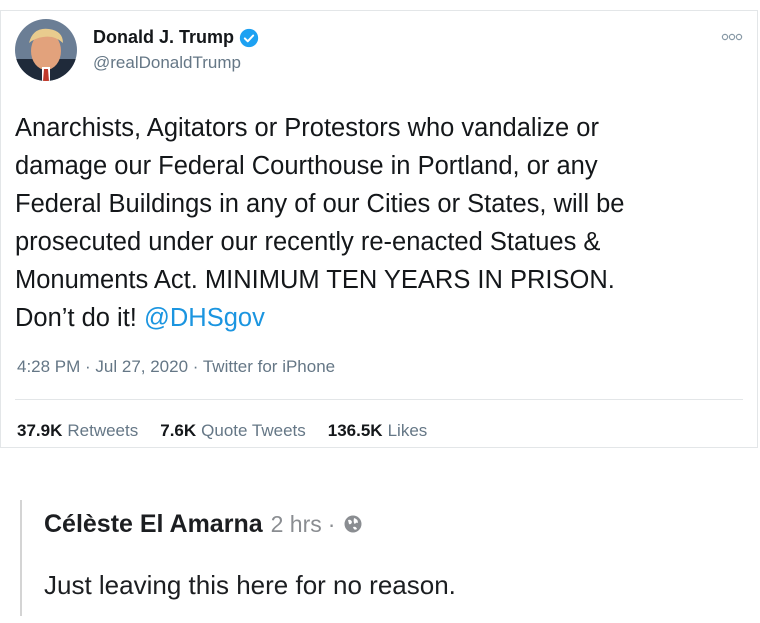  Describe the element at coordinates (296, 524) in the screenshot. I see `comment-time: 2 hrs` at that location.